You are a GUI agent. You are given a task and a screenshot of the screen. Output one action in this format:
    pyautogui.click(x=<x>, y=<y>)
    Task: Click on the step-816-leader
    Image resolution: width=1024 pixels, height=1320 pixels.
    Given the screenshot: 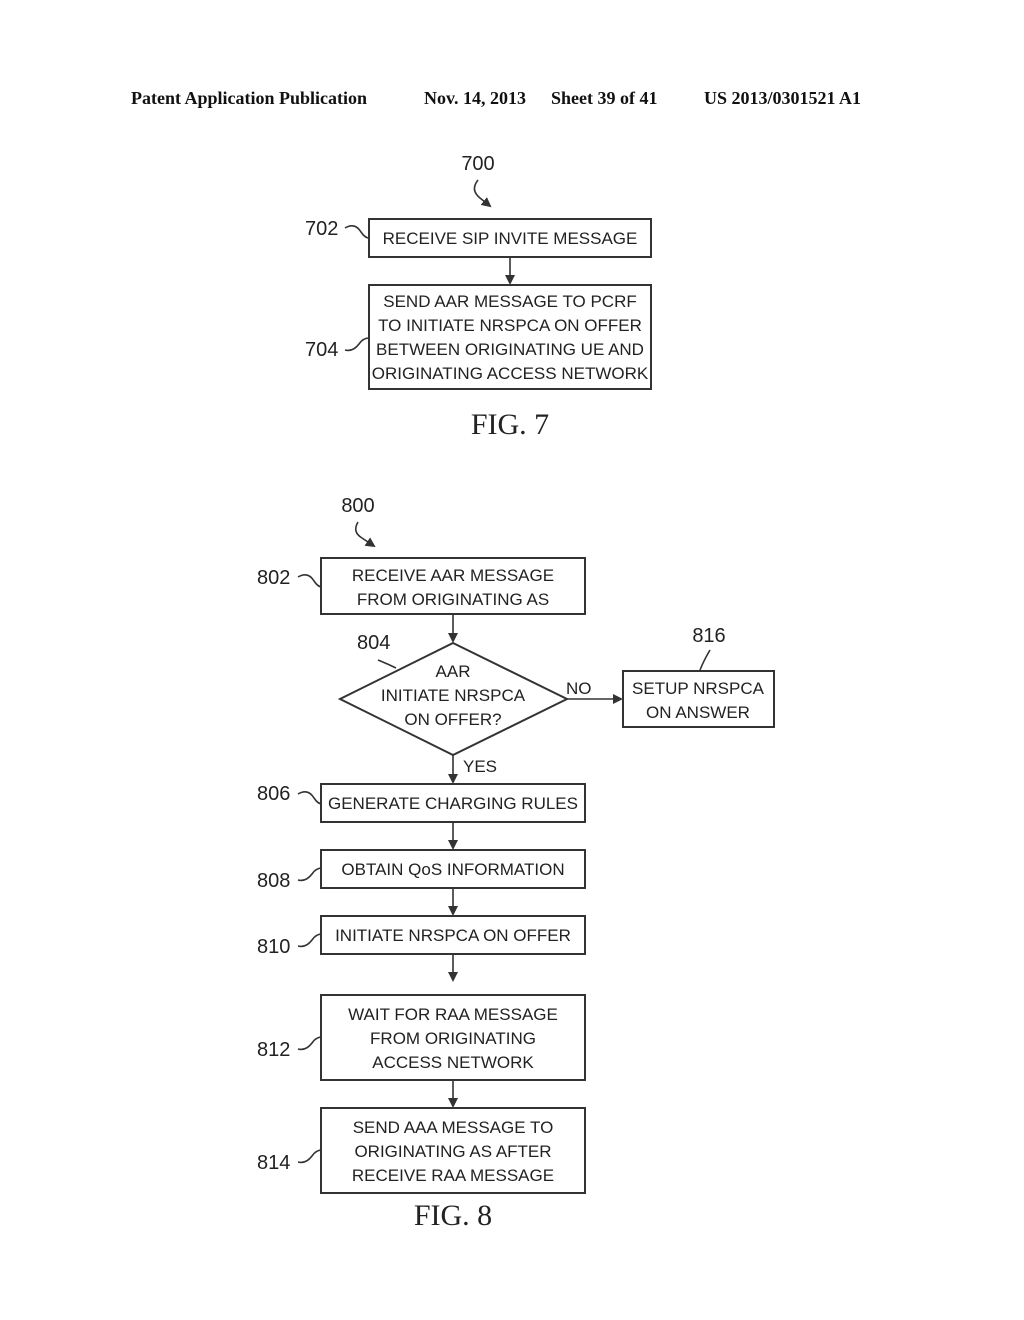 What is the action you would take?
    pyautogui.click(x=705, y=660)
    